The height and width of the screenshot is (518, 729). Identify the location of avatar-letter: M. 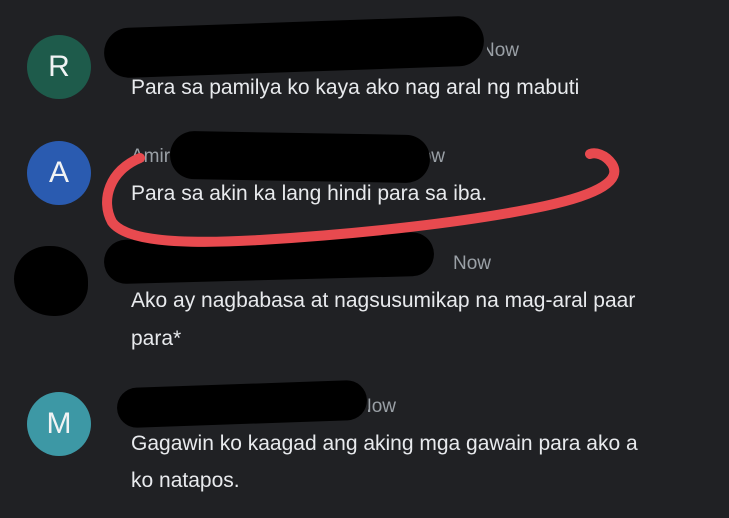
(59, 423).